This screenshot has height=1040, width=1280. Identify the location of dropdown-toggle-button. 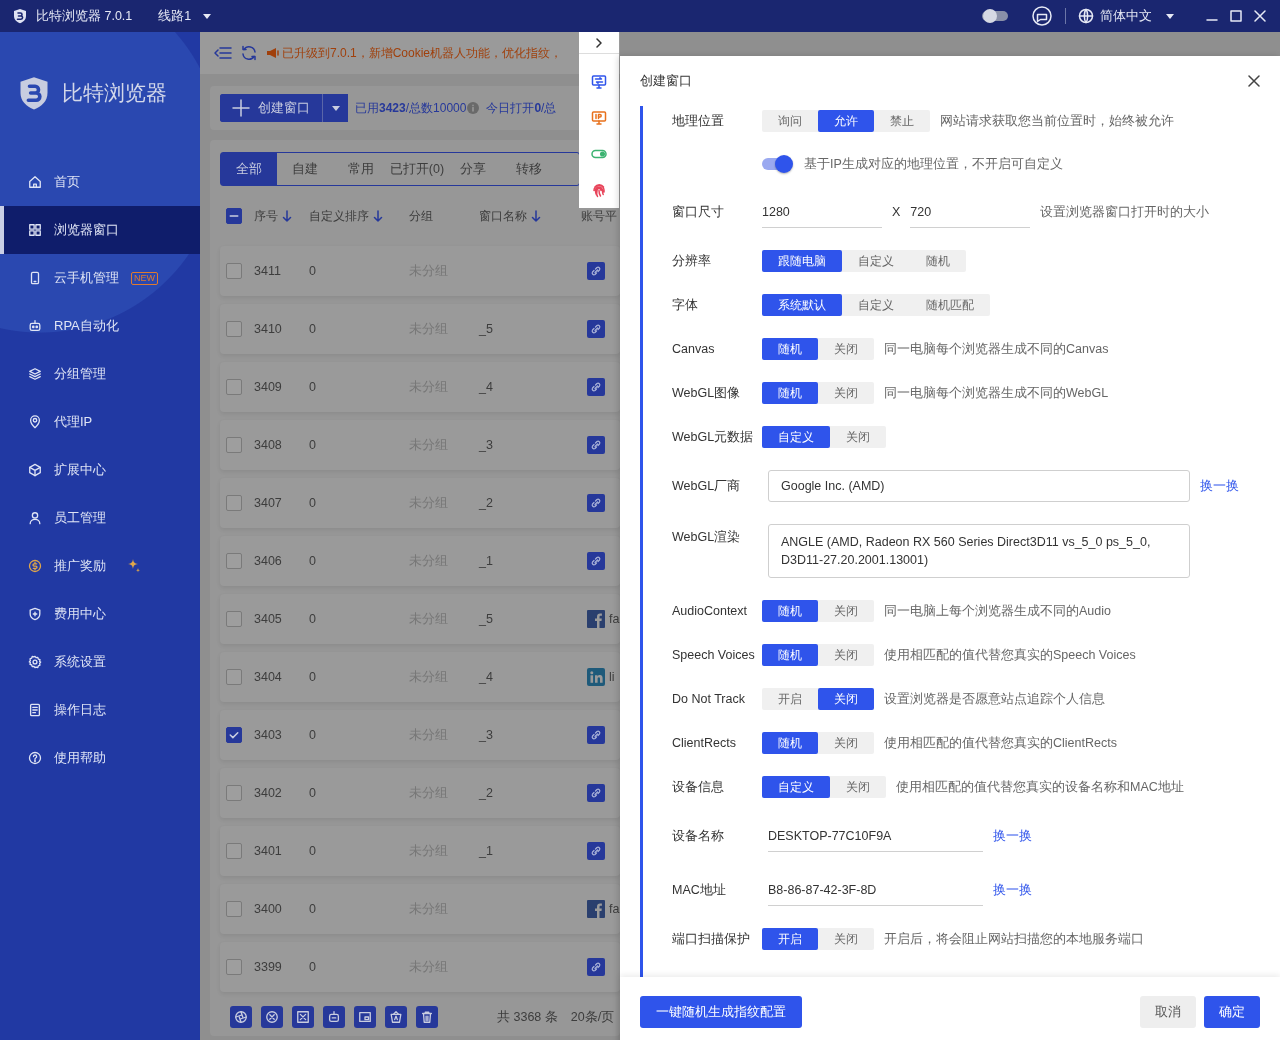
(335, 108).